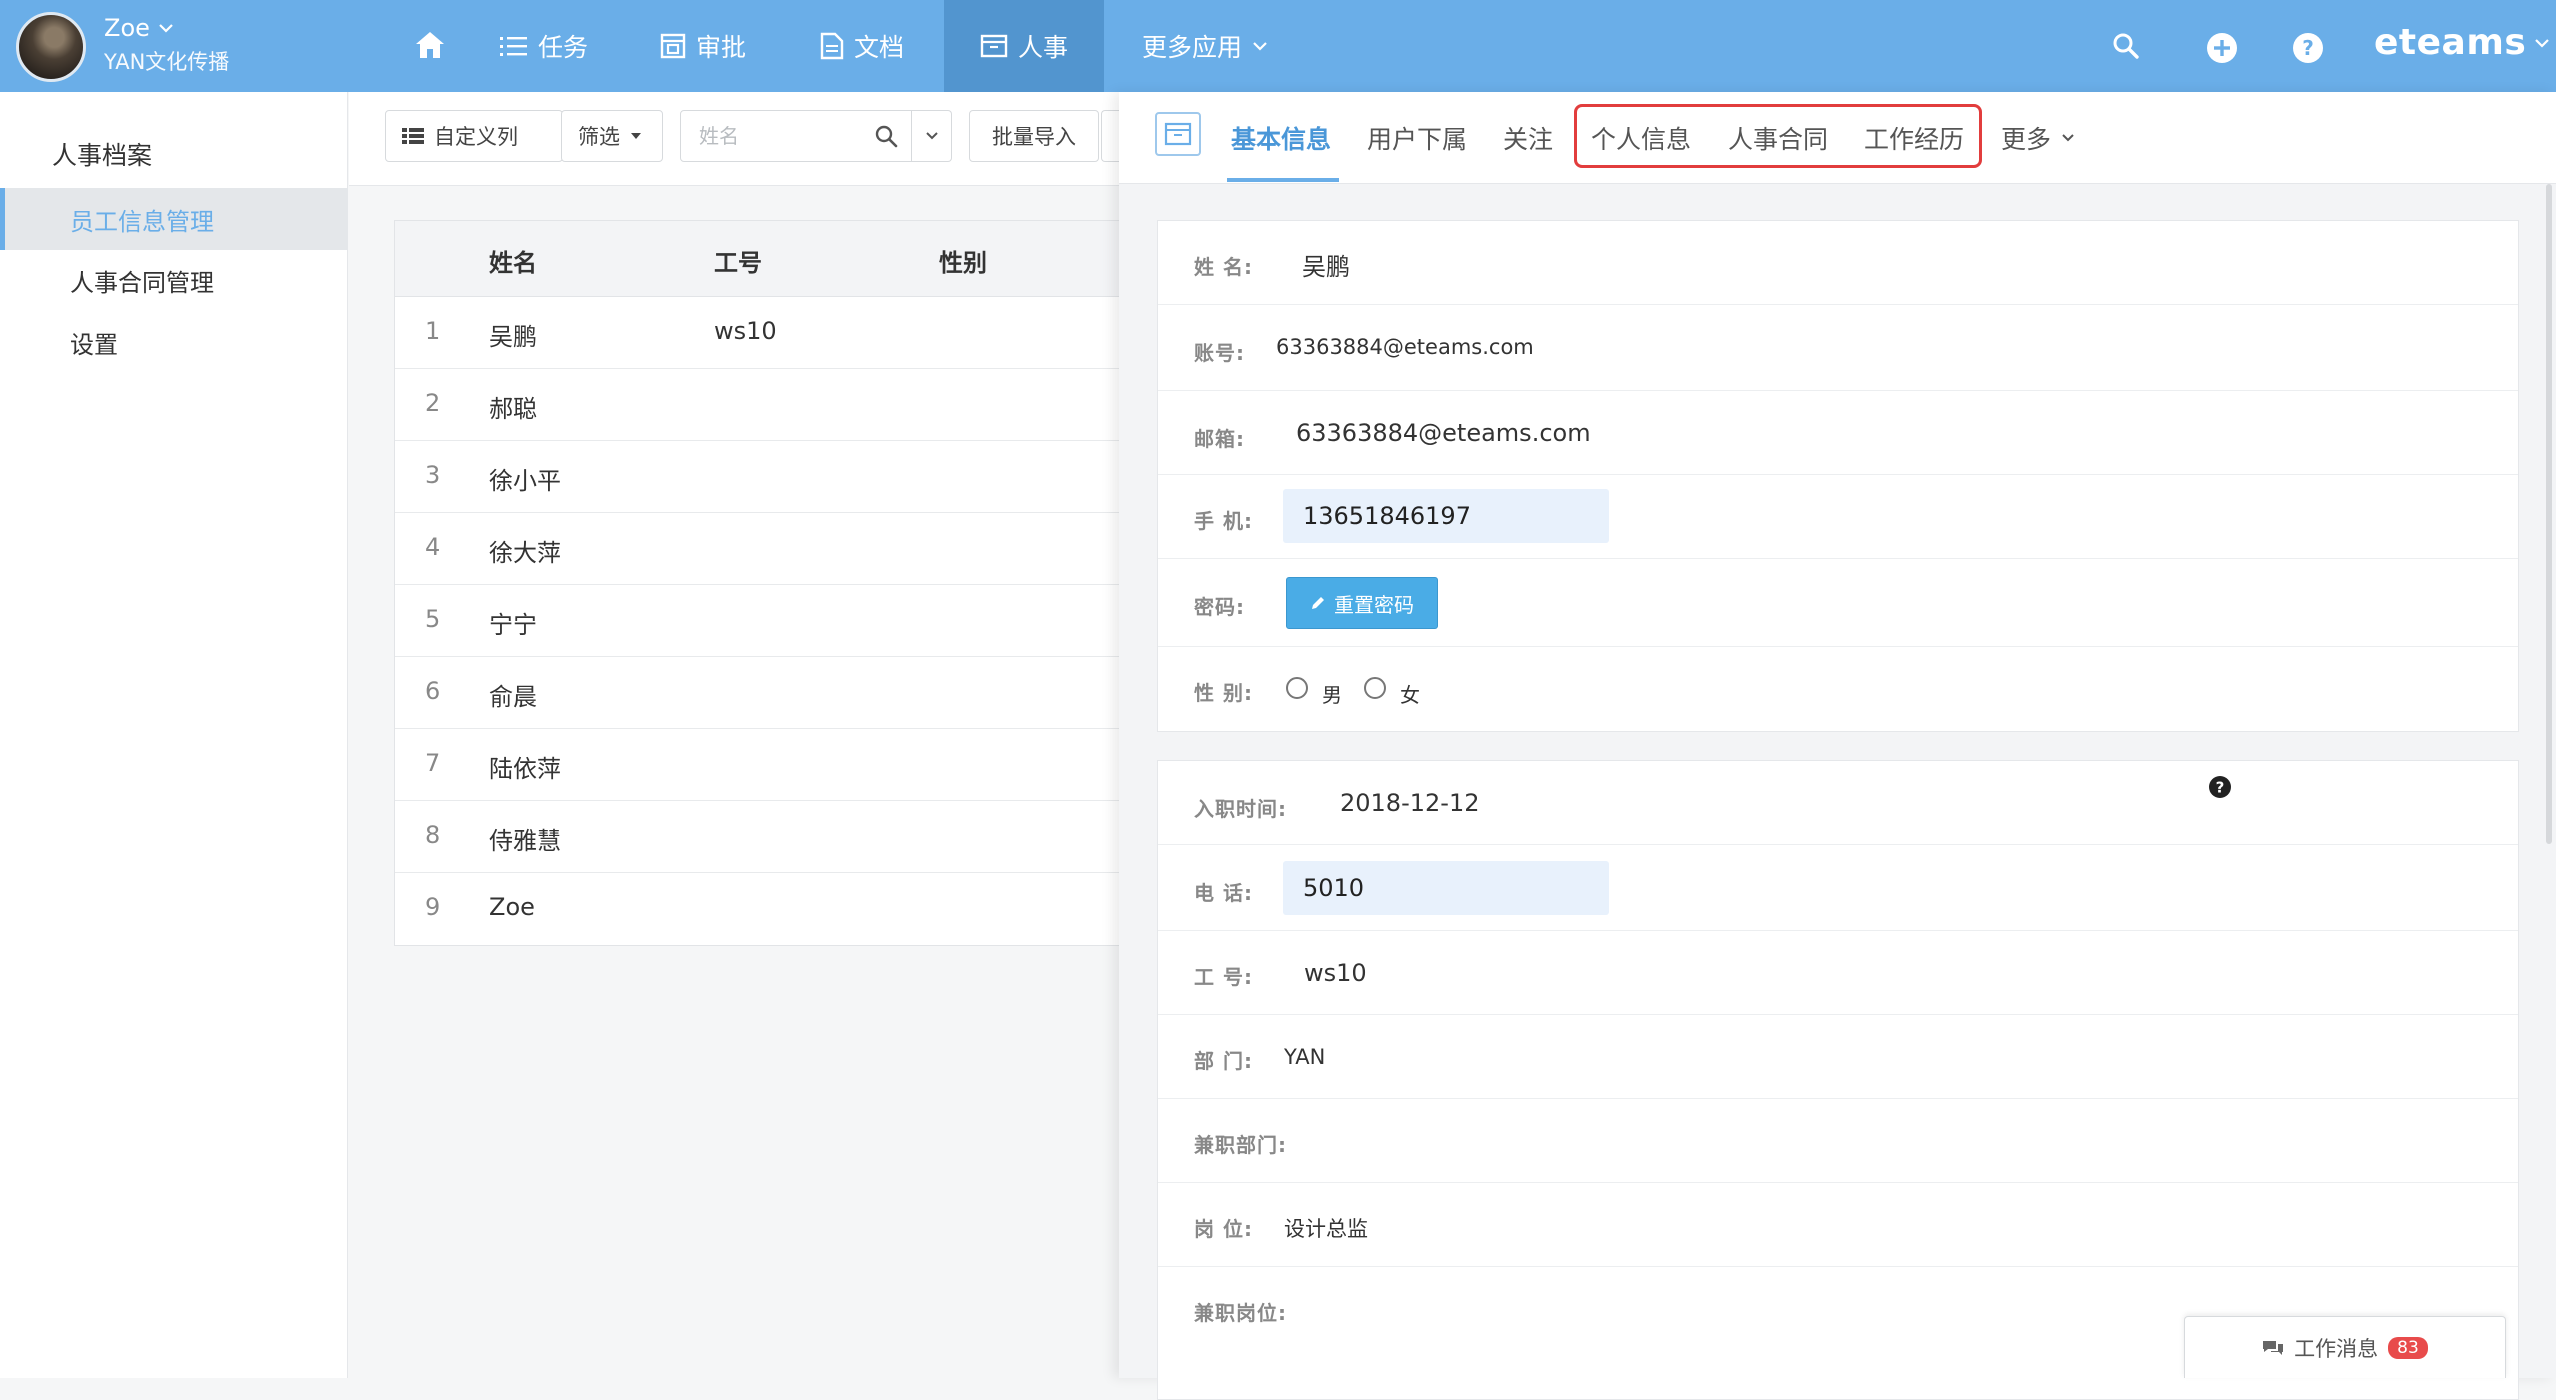 This screenshot has width=2556, height=1400. What do you see at coordinates (139, 28) in the screenshot?
I see `user-menu: Zoe` at bounding box center [139, 28].